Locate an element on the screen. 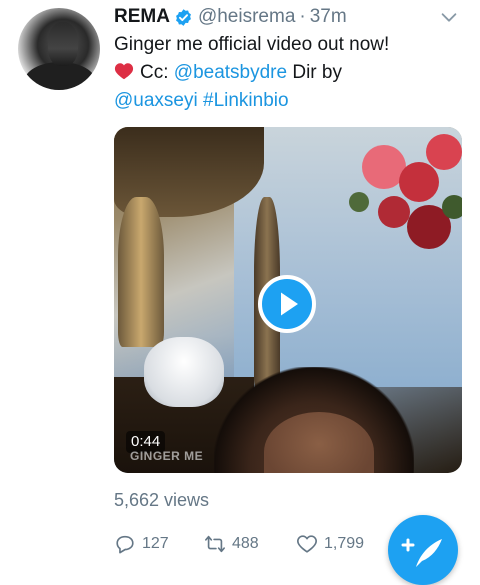  like-count: 1,799 is located at coordinates (344, 543).